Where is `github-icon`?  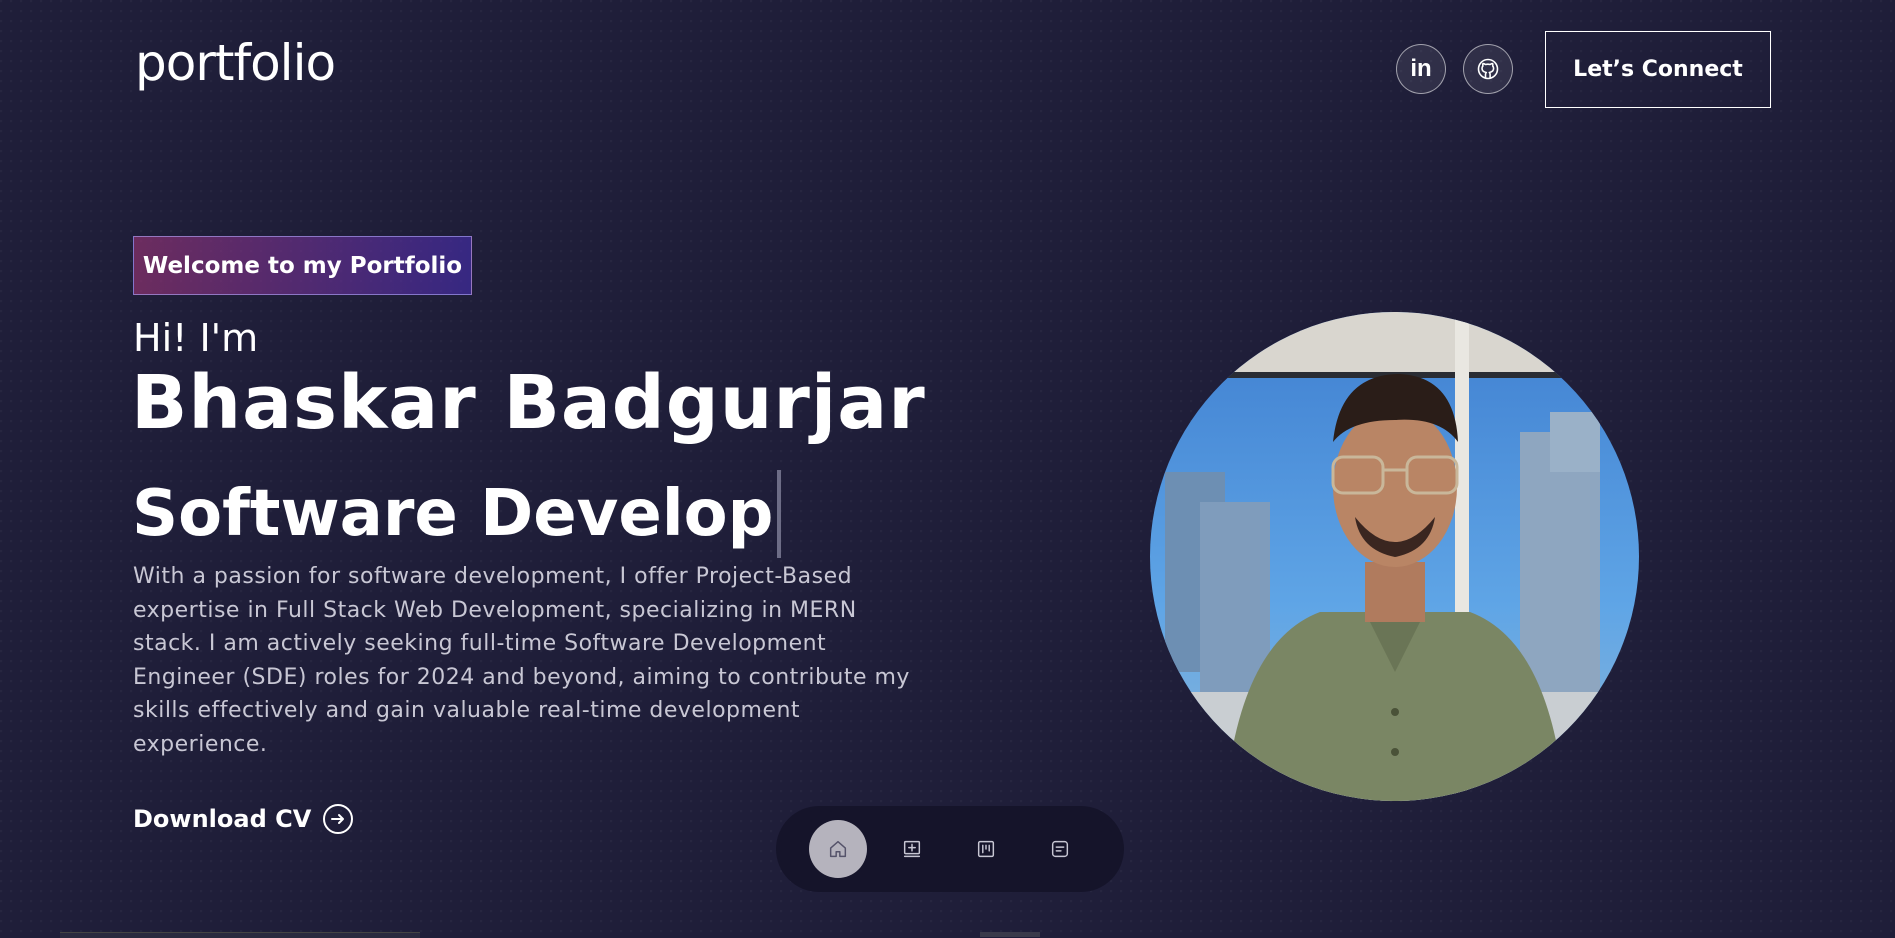
github-icon is located at coordinates (1488, 69).